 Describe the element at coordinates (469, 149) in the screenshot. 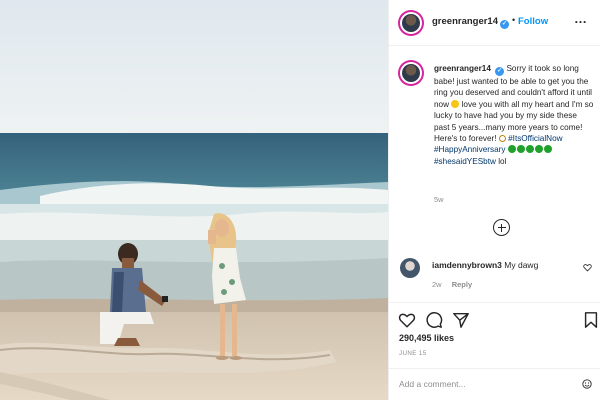

I see `hashtag-happyanniversary: #HappyAnniversary` at that location.